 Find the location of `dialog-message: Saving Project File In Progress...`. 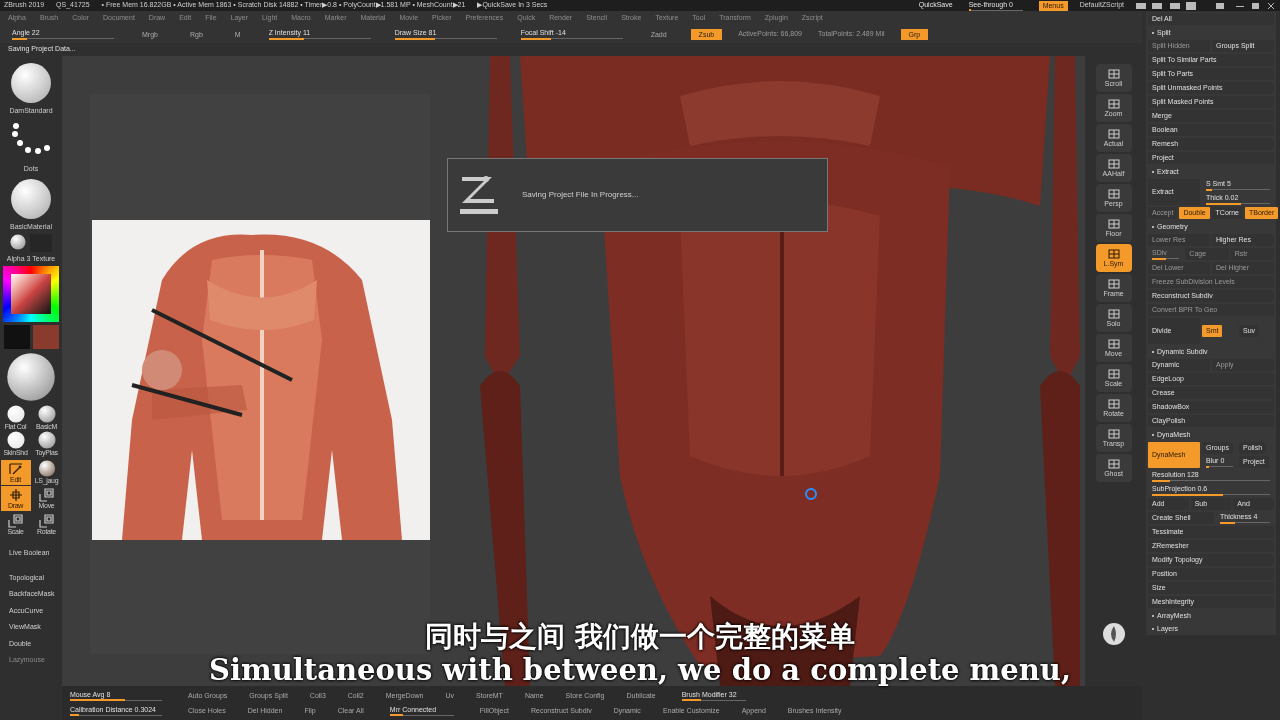

dialog-message: Saving Project File In Progress... is located at coordinates (580, 195).